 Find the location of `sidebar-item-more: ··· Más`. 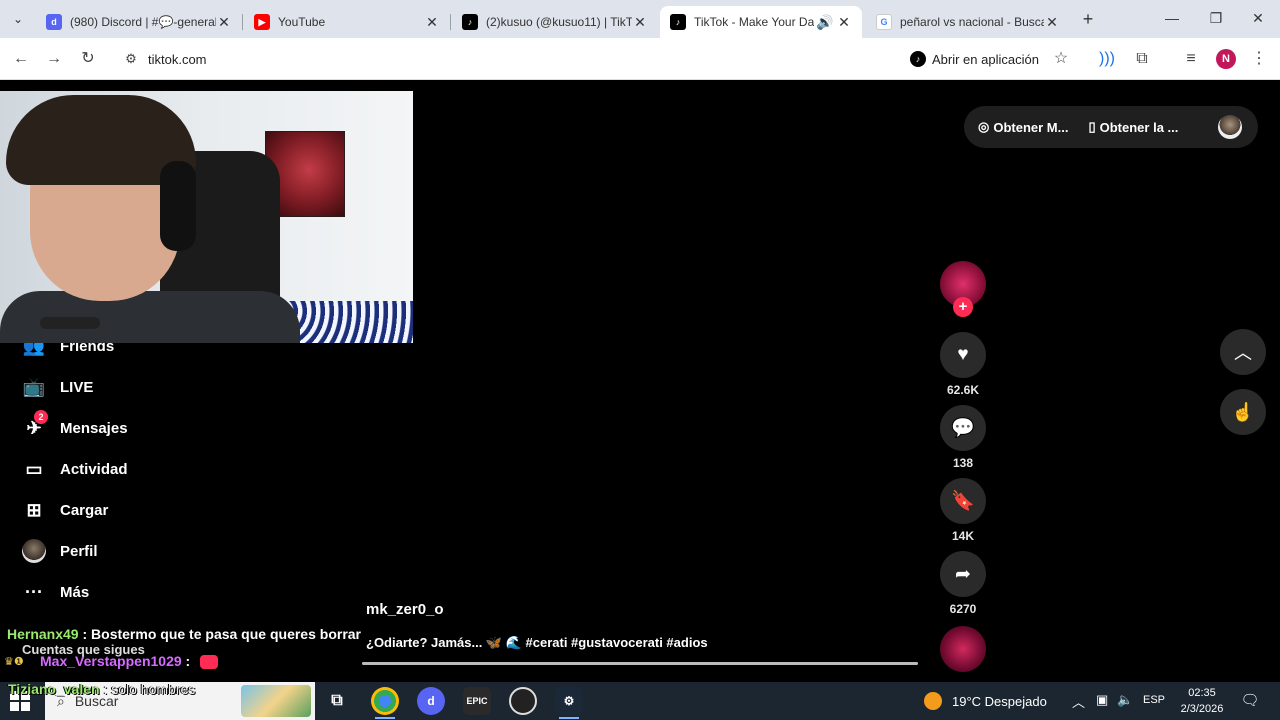

sidebar-item-more: ··· Más is located at coordinates (54, 592).